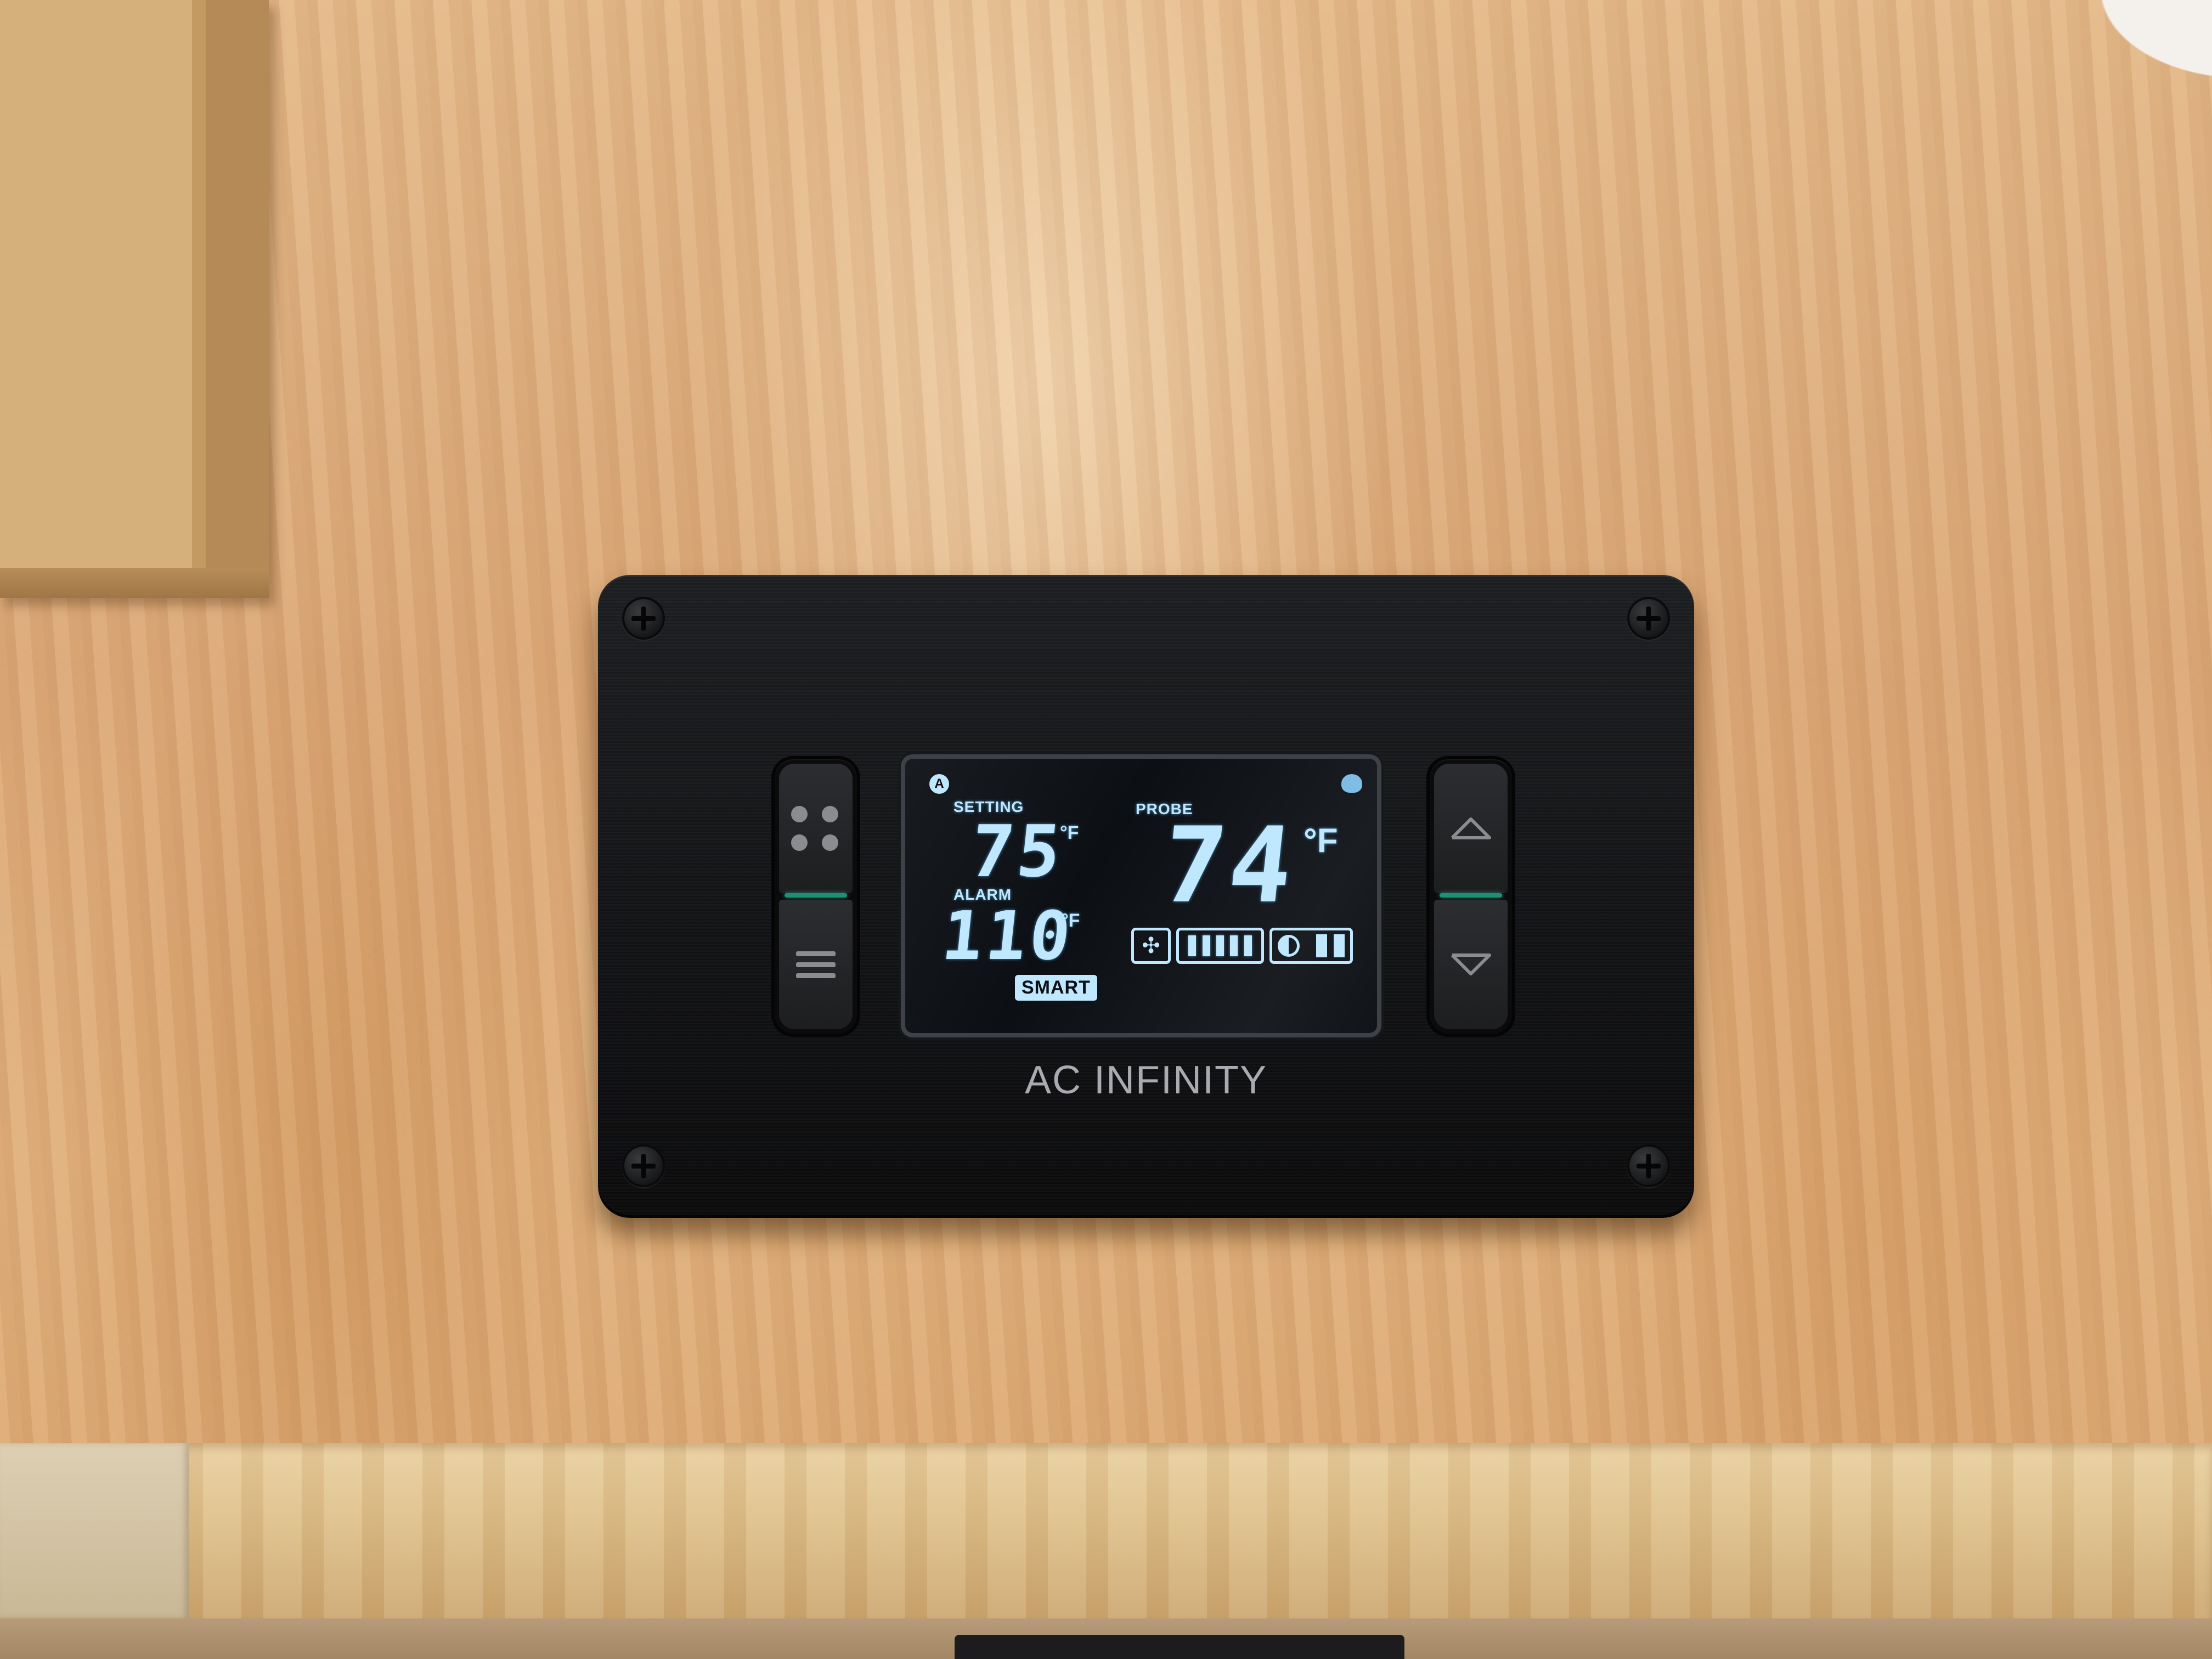 The width and height of the screenshot is (2212, 1659). Describe the element at coordinates (2114, 46) in the screenshot. I see `white-plate` at that location.